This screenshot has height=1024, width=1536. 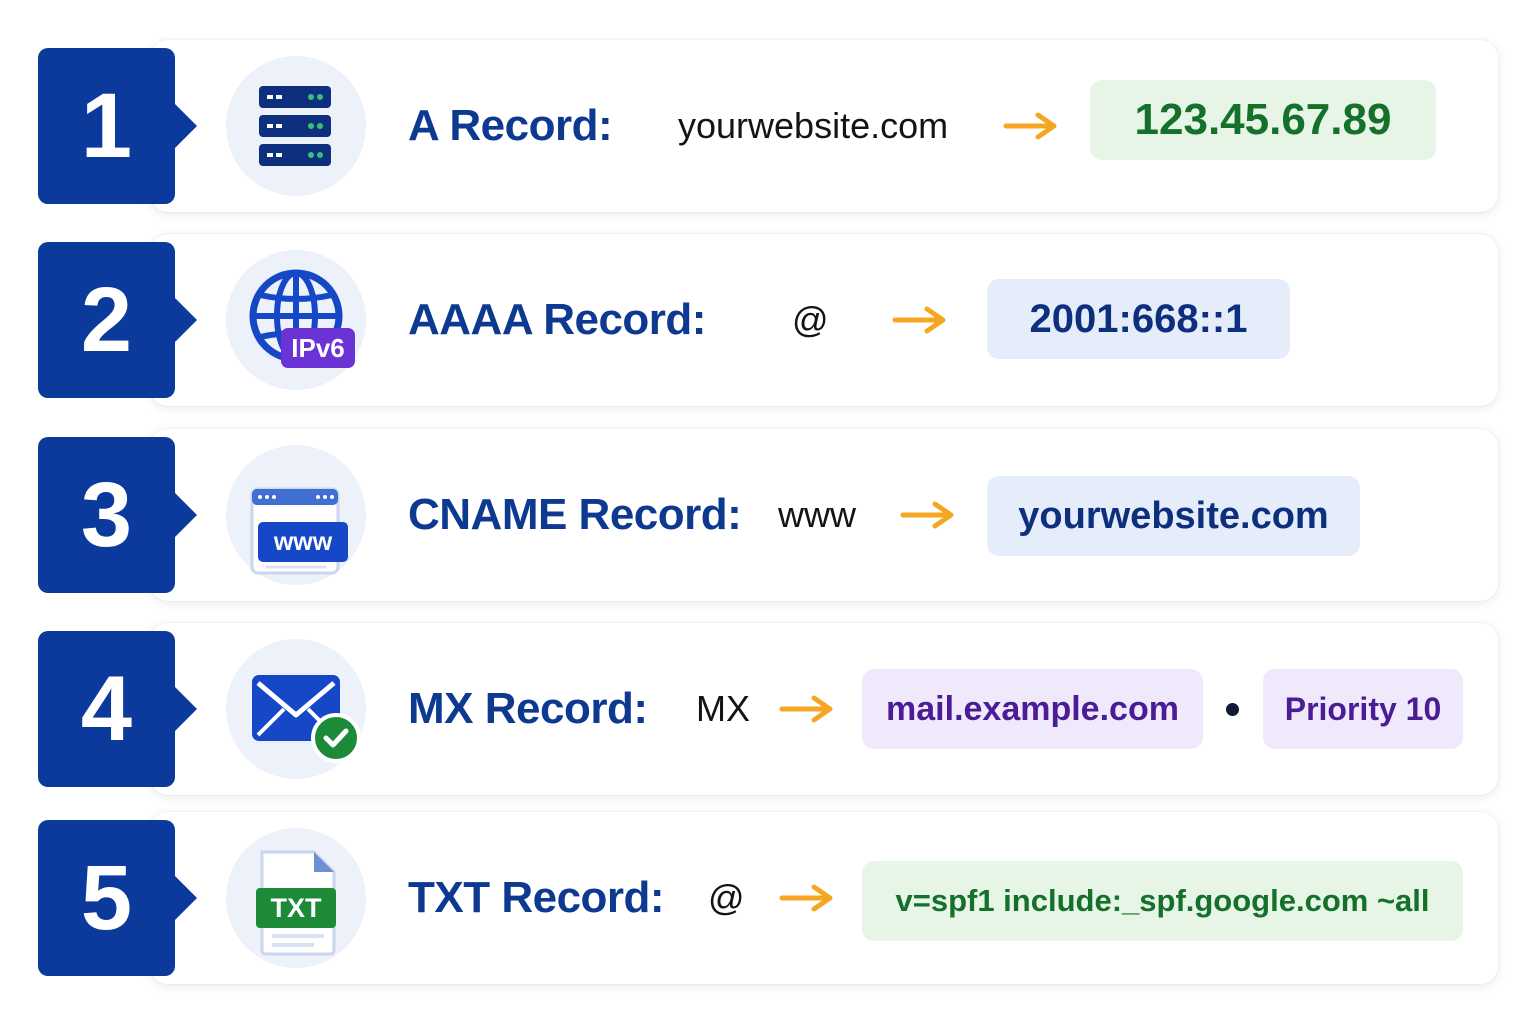 I want to click on step-badge: 2, so click(x=106, y=320).